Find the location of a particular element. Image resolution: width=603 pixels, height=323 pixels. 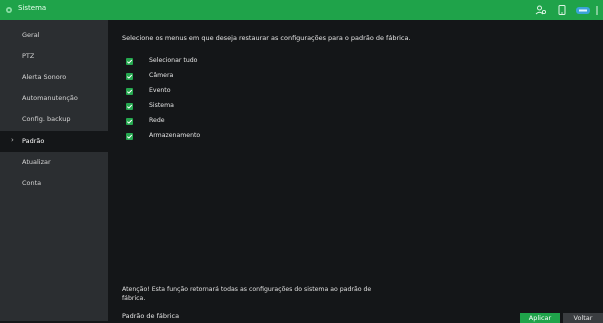

sidebar-item-config-backup: Config. backup is located at coordinates (54, 119).